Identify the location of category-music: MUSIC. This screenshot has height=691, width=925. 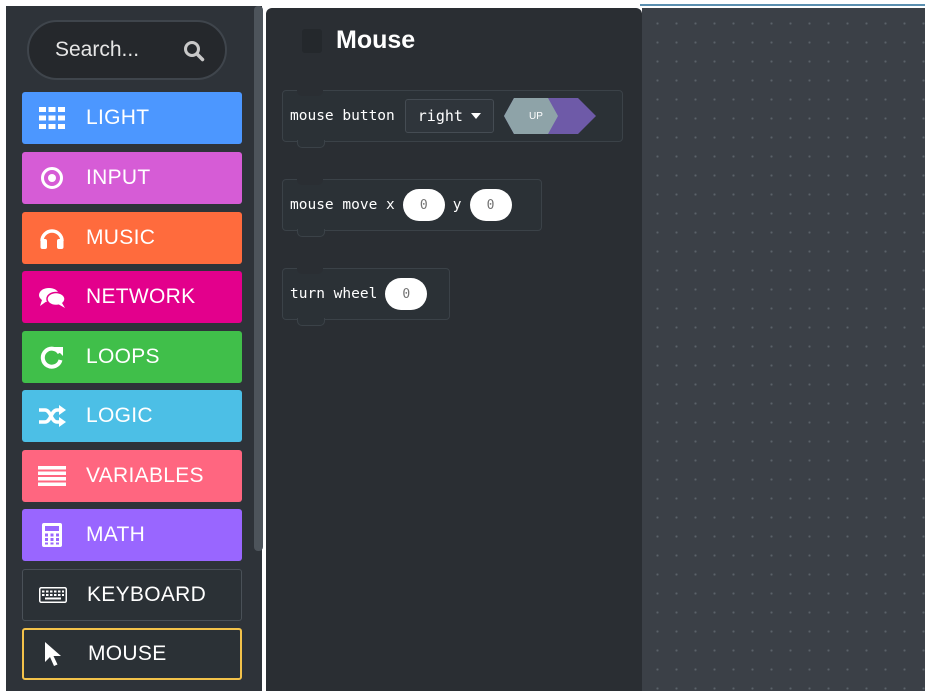
(132, 238).